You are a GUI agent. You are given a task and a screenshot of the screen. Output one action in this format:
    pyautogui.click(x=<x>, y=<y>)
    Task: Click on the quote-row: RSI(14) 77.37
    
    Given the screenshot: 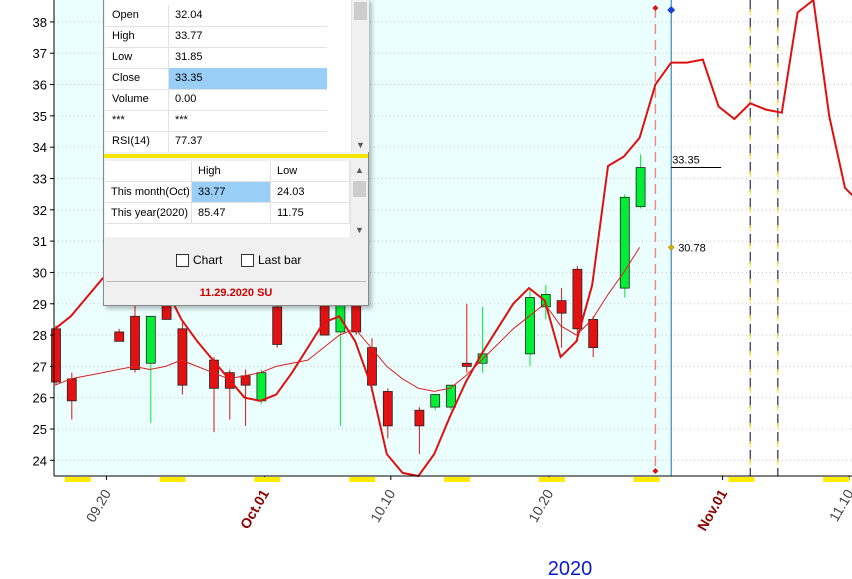 What is the action you would take?
    pyautogui.click(x=216, y=141)
    